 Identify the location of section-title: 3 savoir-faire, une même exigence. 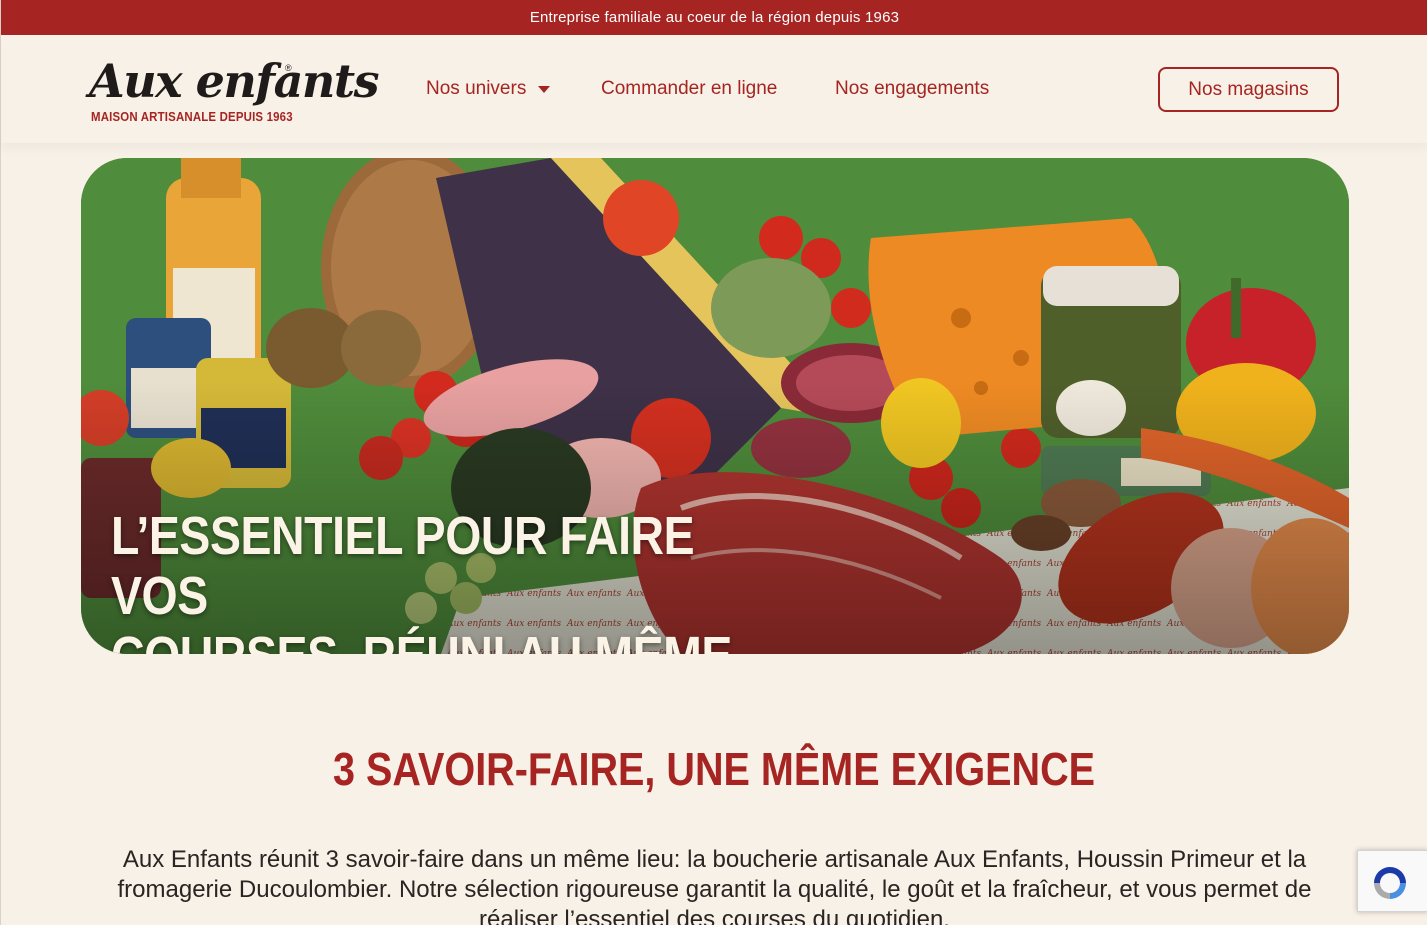
(714, 769).